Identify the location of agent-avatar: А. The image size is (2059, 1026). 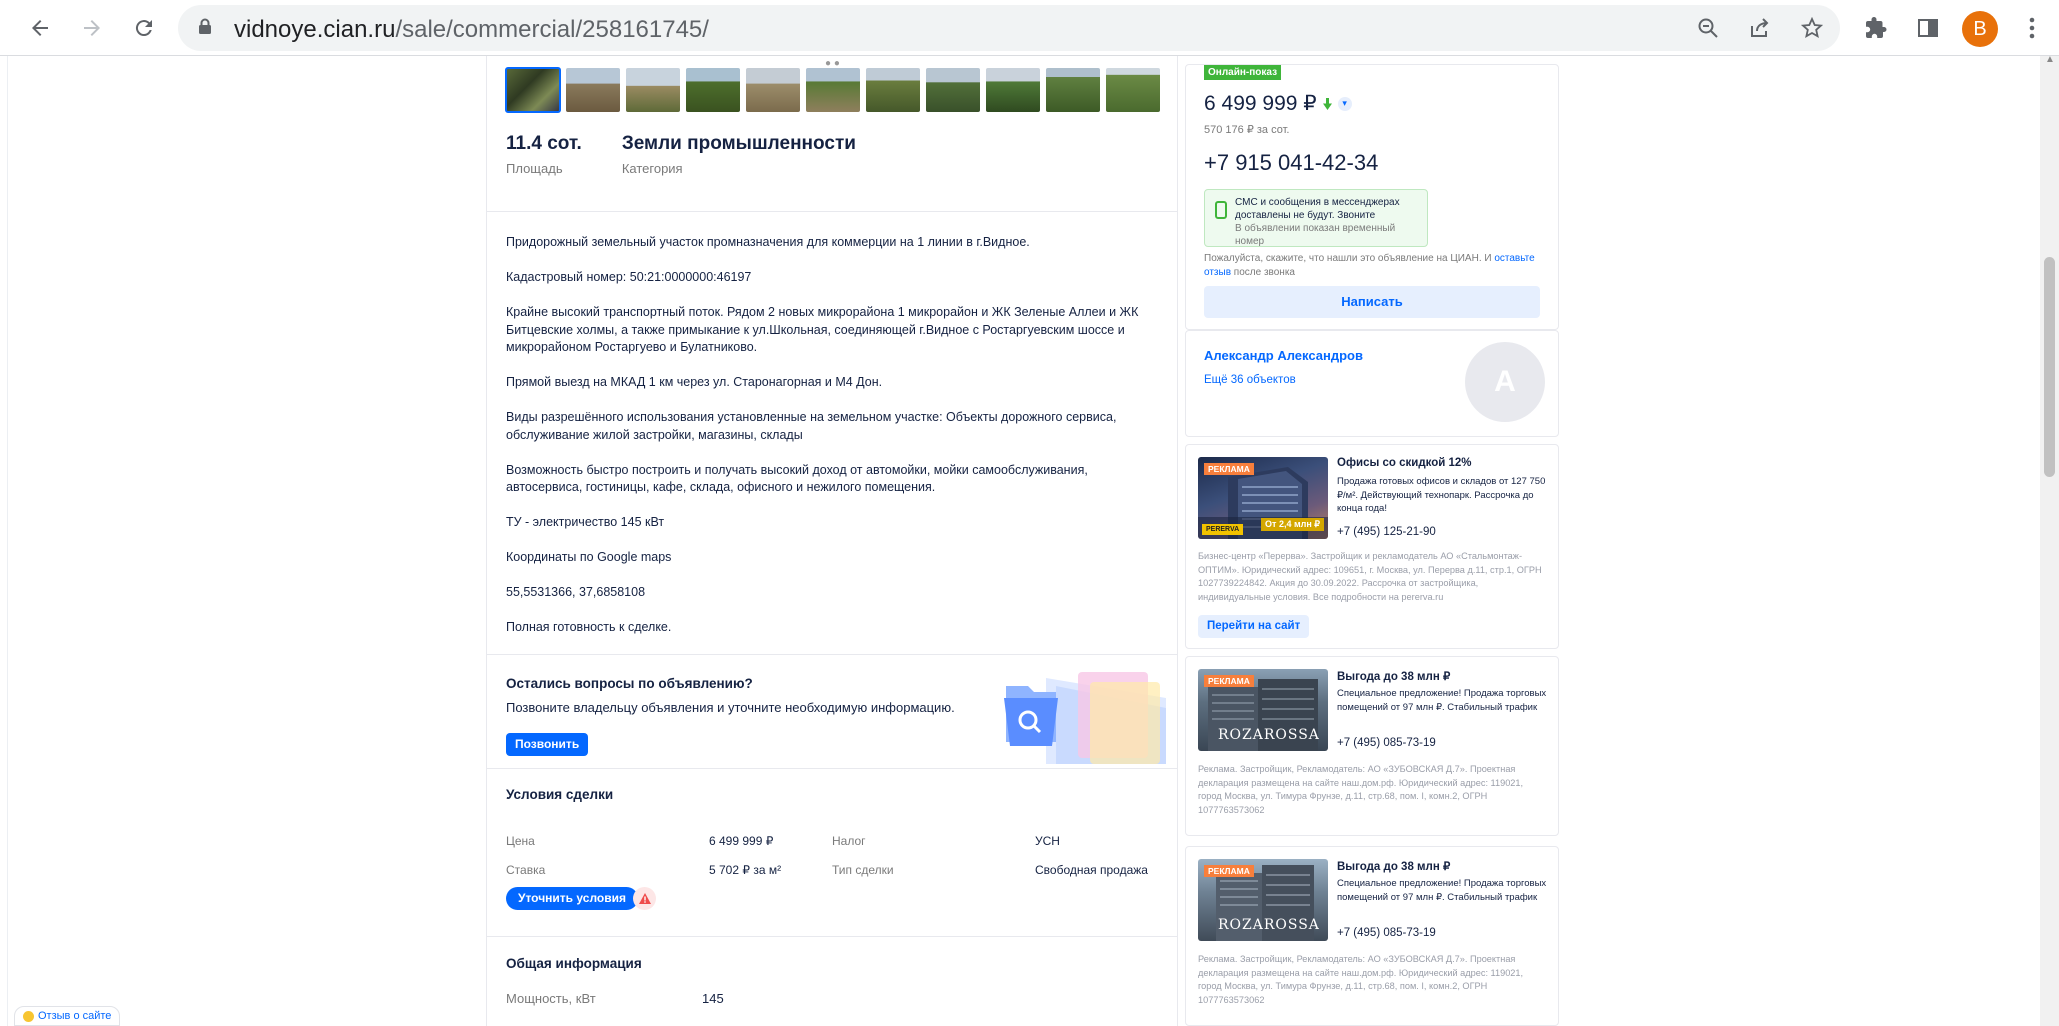
(1505, 382).